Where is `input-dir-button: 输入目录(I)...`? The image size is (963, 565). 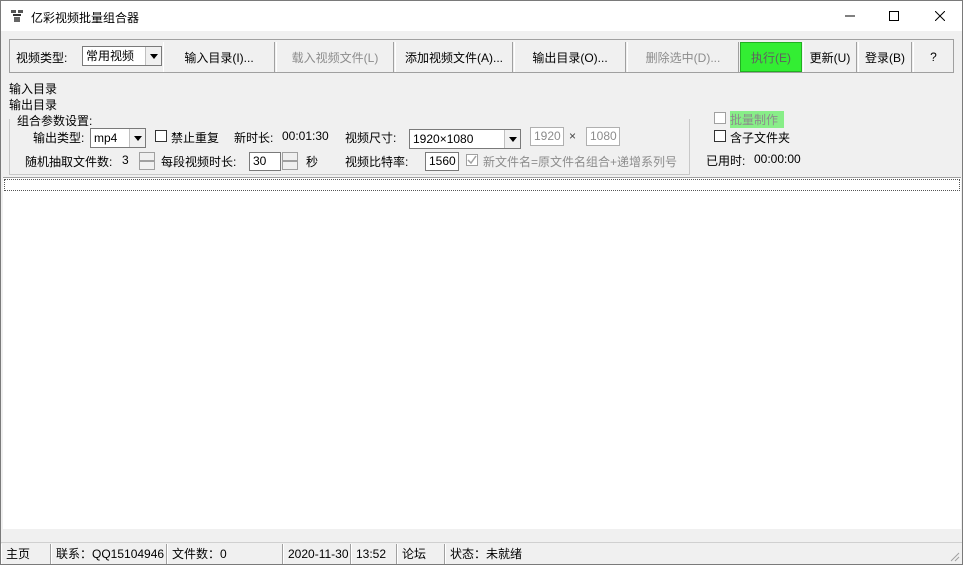 input-dir-button: 输入目录(I)... is located at coordinates (219, 57).